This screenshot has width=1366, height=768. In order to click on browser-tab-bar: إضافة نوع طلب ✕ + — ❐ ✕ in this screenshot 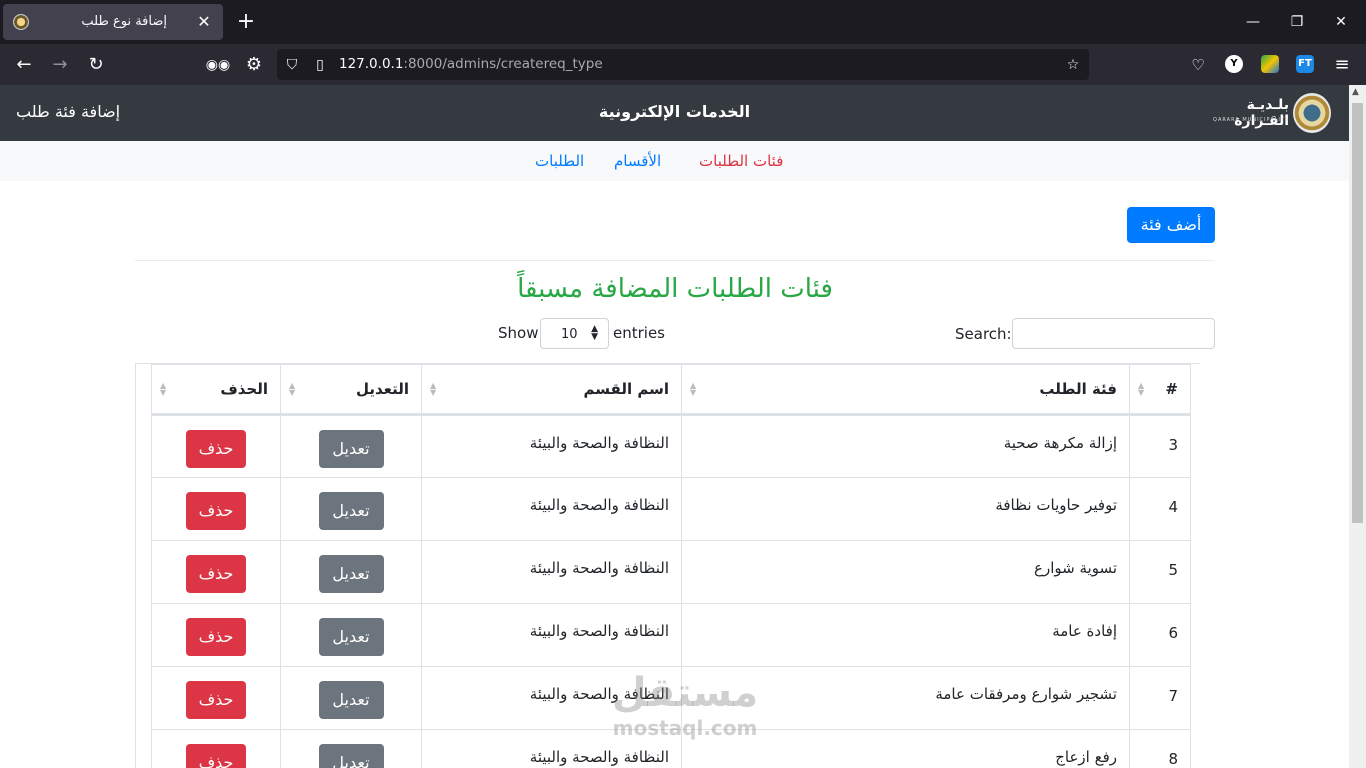, I will do `click(683, 22)`.